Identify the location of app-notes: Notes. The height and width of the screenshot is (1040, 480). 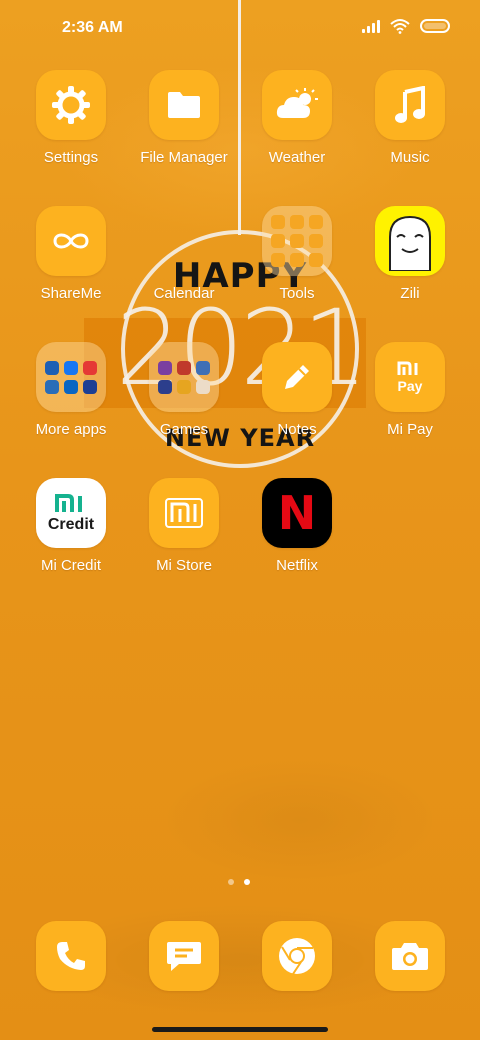
(297, 390).